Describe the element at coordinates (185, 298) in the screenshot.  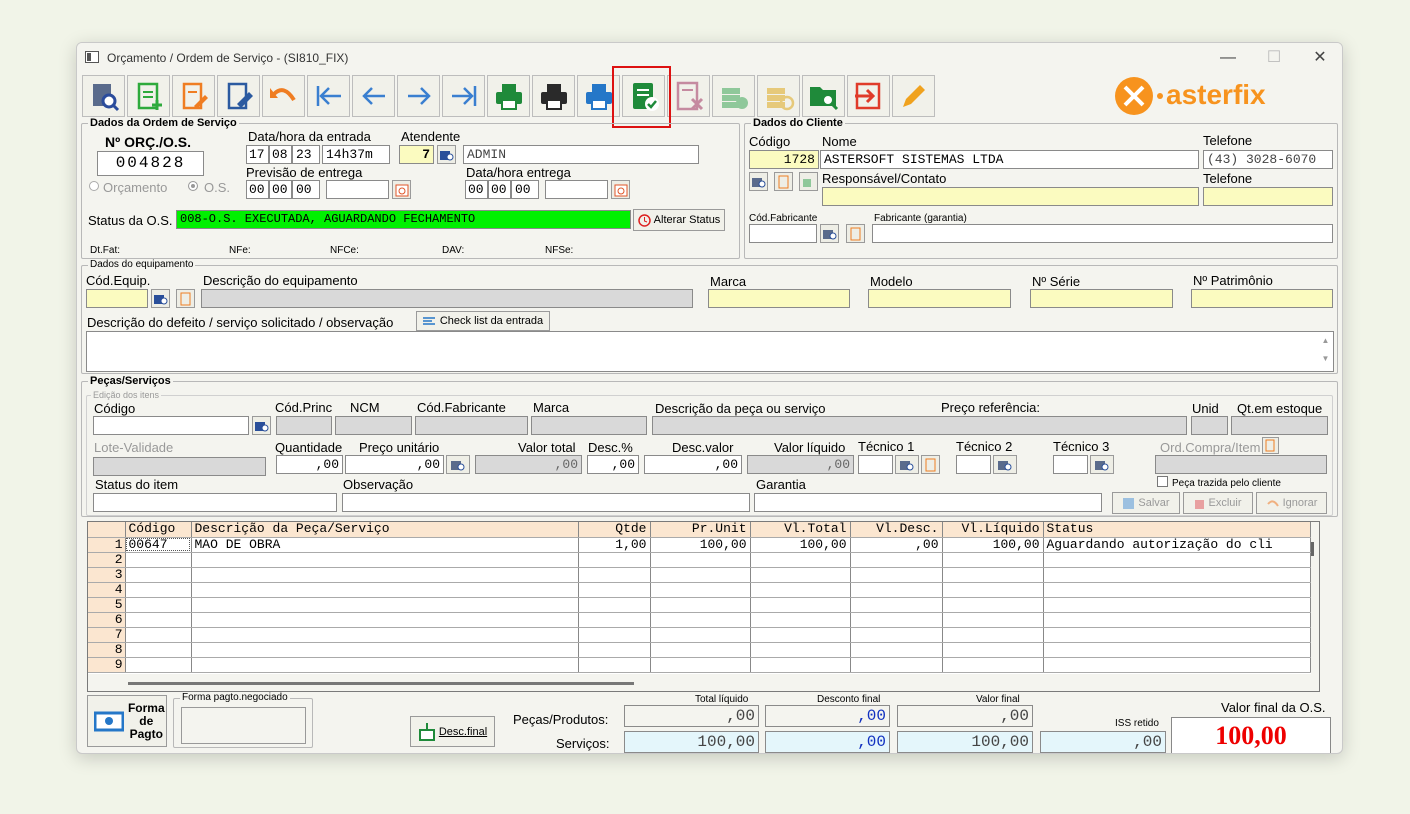
I see `equip-edit-button` at that location.